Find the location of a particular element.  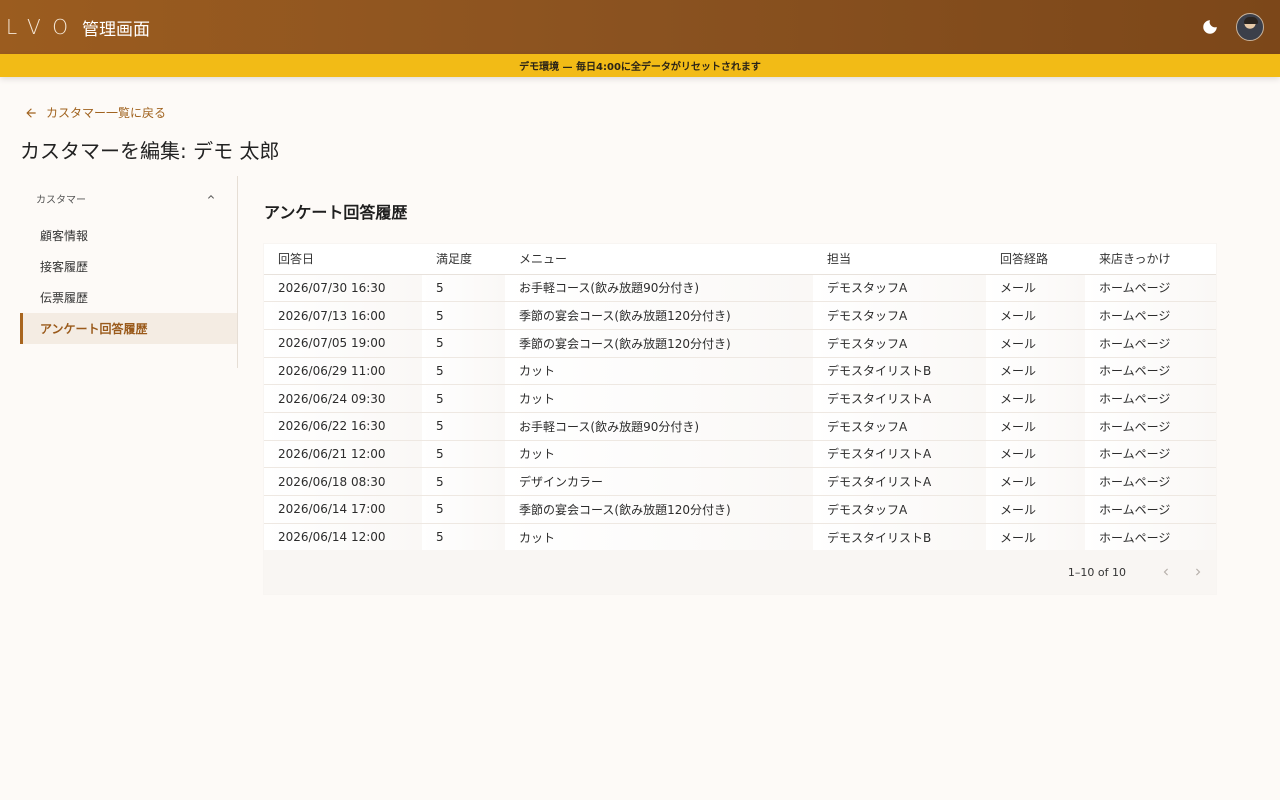

cell-date: 2026/07/13 16:00 is located at coordinates (343, 315).